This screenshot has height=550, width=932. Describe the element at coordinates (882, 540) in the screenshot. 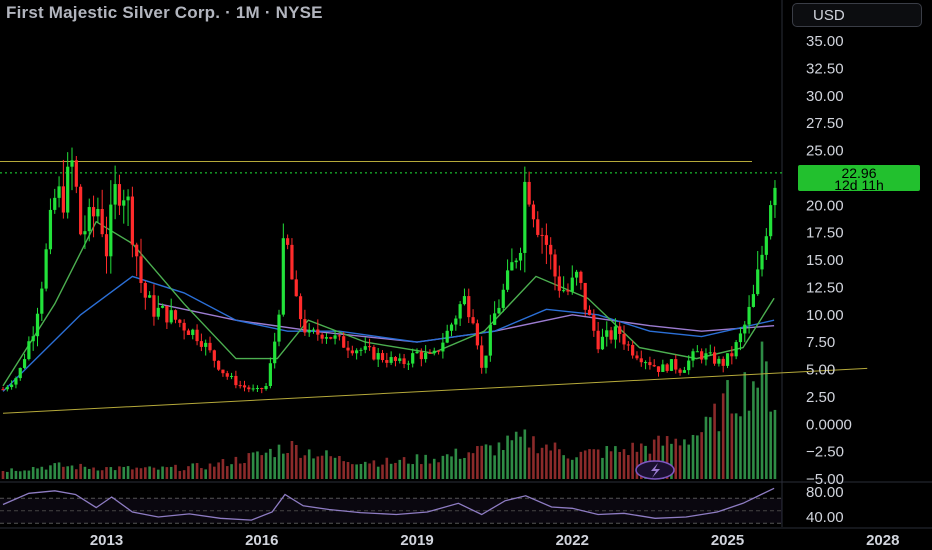

I see `time-tick-label: 2028` at that location.